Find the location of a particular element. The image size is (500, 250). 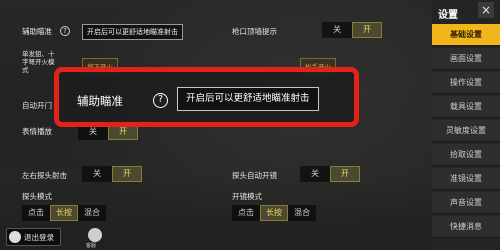

peek-auto-label: 探头自动开镜 is located at coordinates (254, 175).